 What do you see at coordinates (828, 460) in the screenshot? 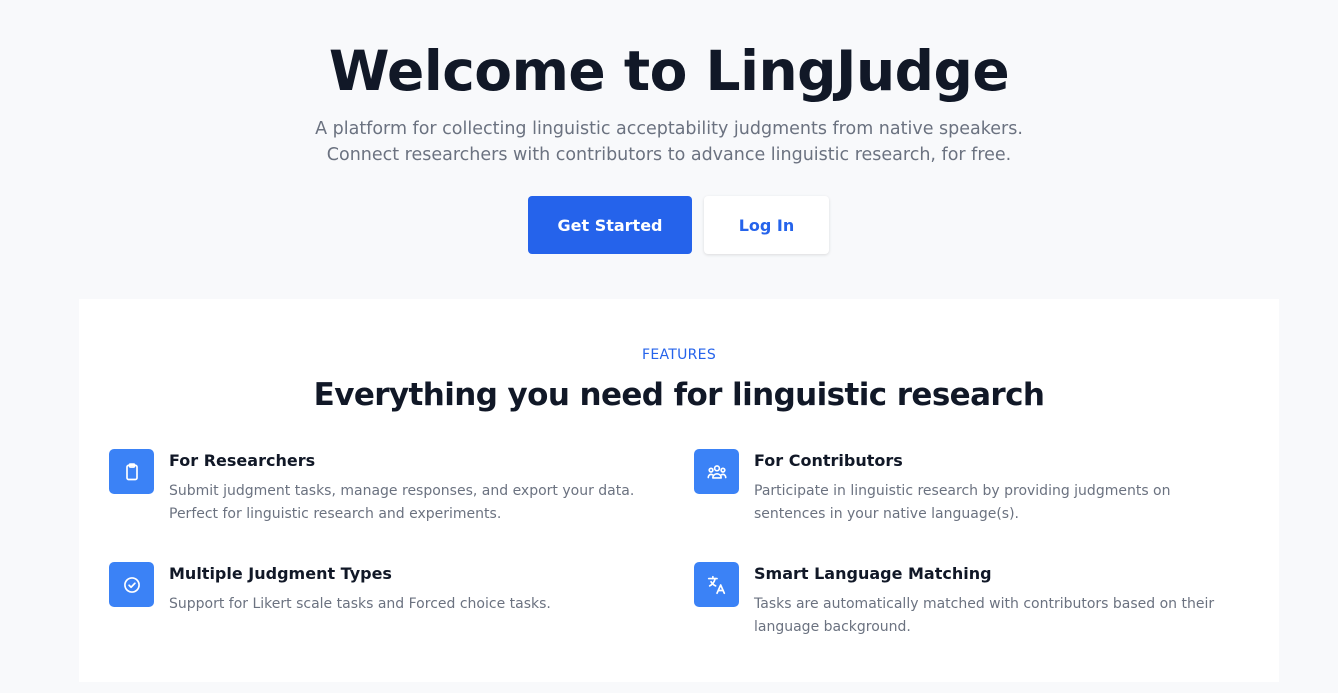
I see `feature-title: For Contributors` at bounding box center [828, 460].